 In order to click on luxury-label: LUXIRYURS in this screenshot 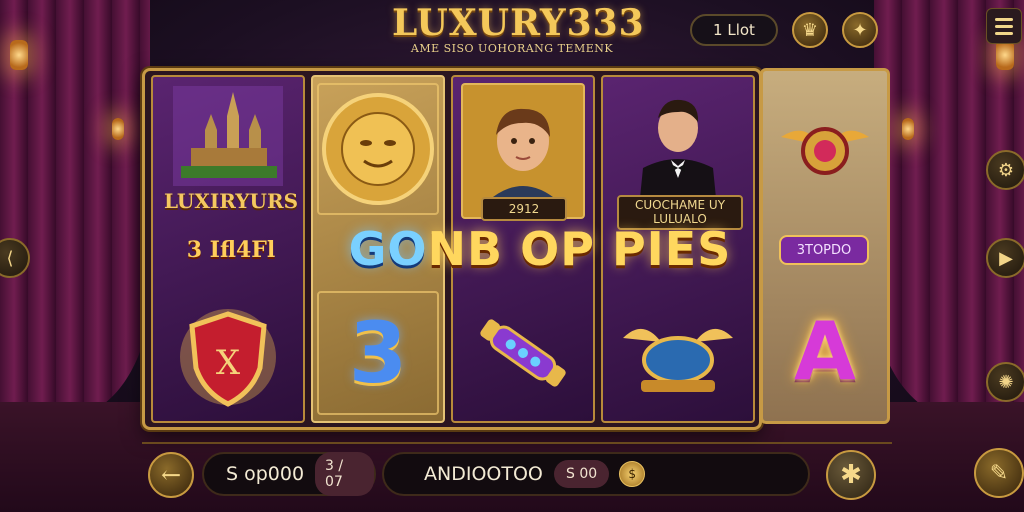, I will do `click(231, 201)`.